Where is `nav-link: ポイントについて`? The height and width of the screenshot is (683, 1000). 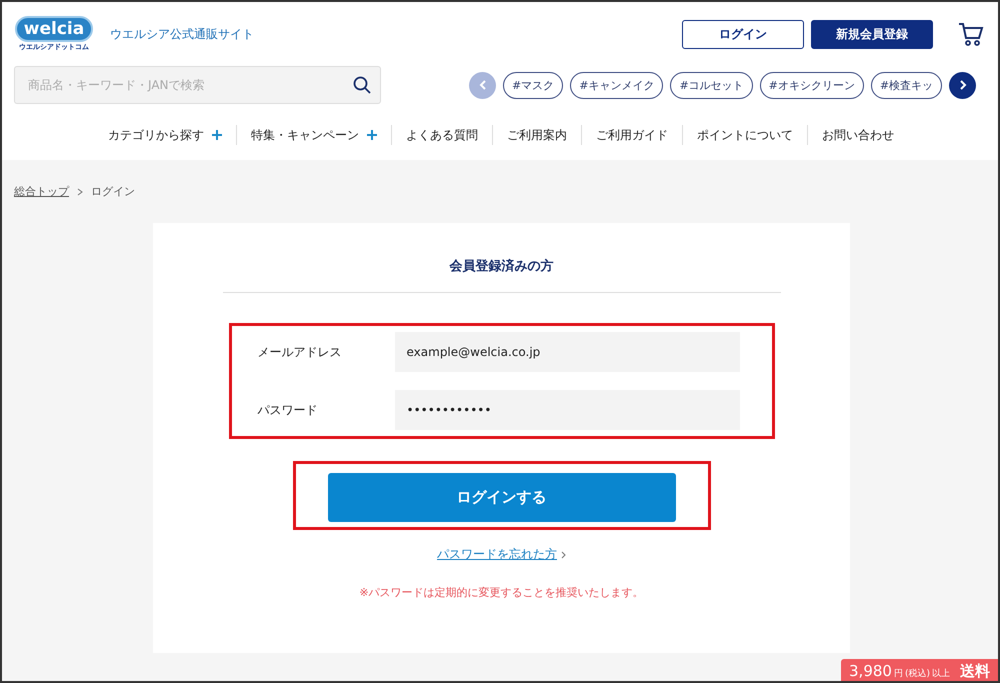
nav-link: ポイントについて is located at coordinates (744, 135).